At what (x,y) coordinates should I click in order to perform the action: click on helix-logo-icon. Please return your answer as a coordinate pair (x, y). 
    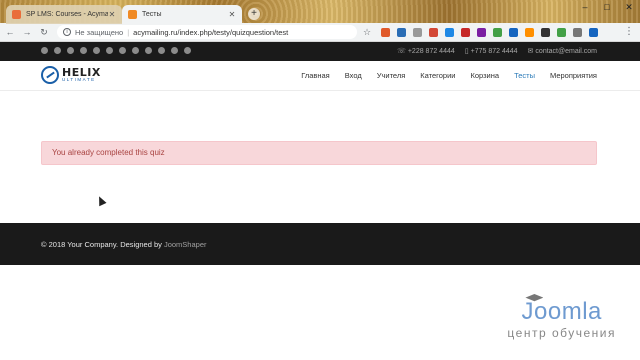
    Looking at the image, I should click on (50, 75).